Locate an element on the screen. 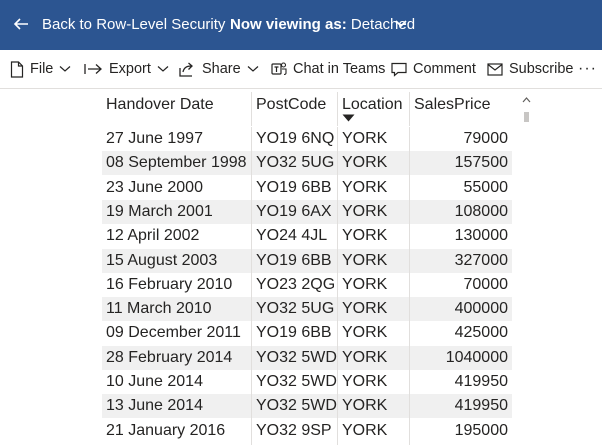  table-row: 21 January 2016 YO32 9SP YORK 195000 is located at coordinates (307, 431).